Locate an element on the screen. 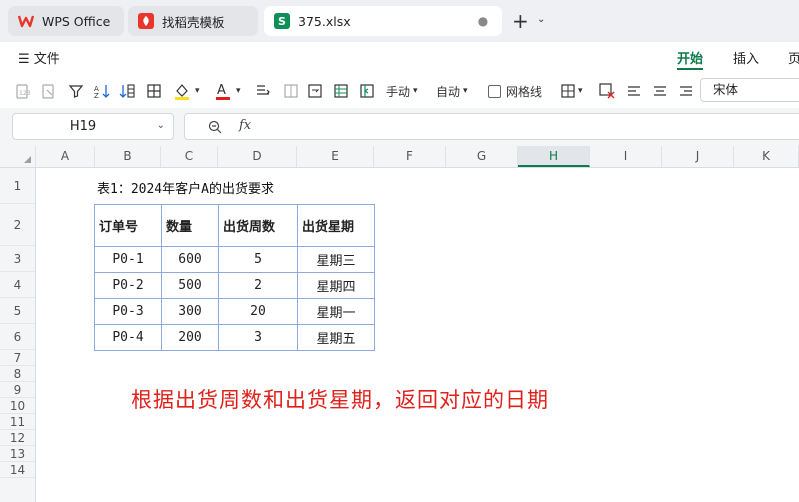  wrap-text-icon is located at coordinates (315, 91).